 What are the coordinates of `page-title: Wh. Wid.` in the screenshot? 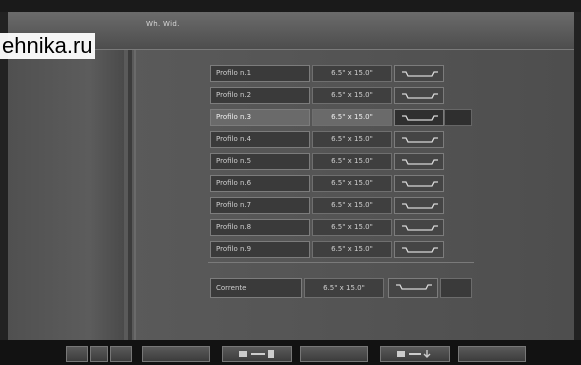 It's located at (163, 24).